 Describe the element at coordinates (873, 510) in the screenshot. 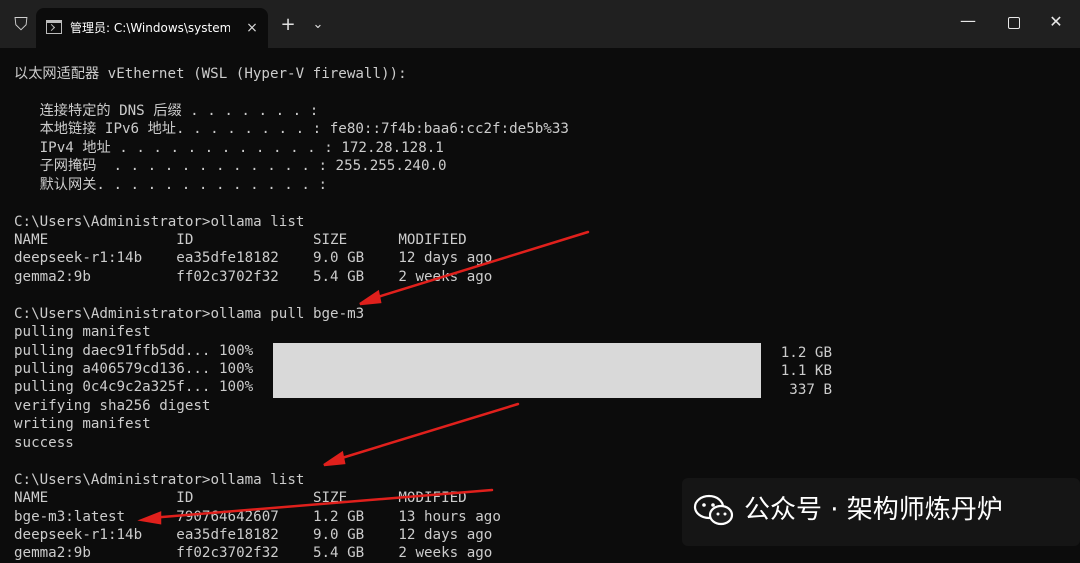

I see `watermark-text: 公众号 · 架构师炼丹炉` at that location.